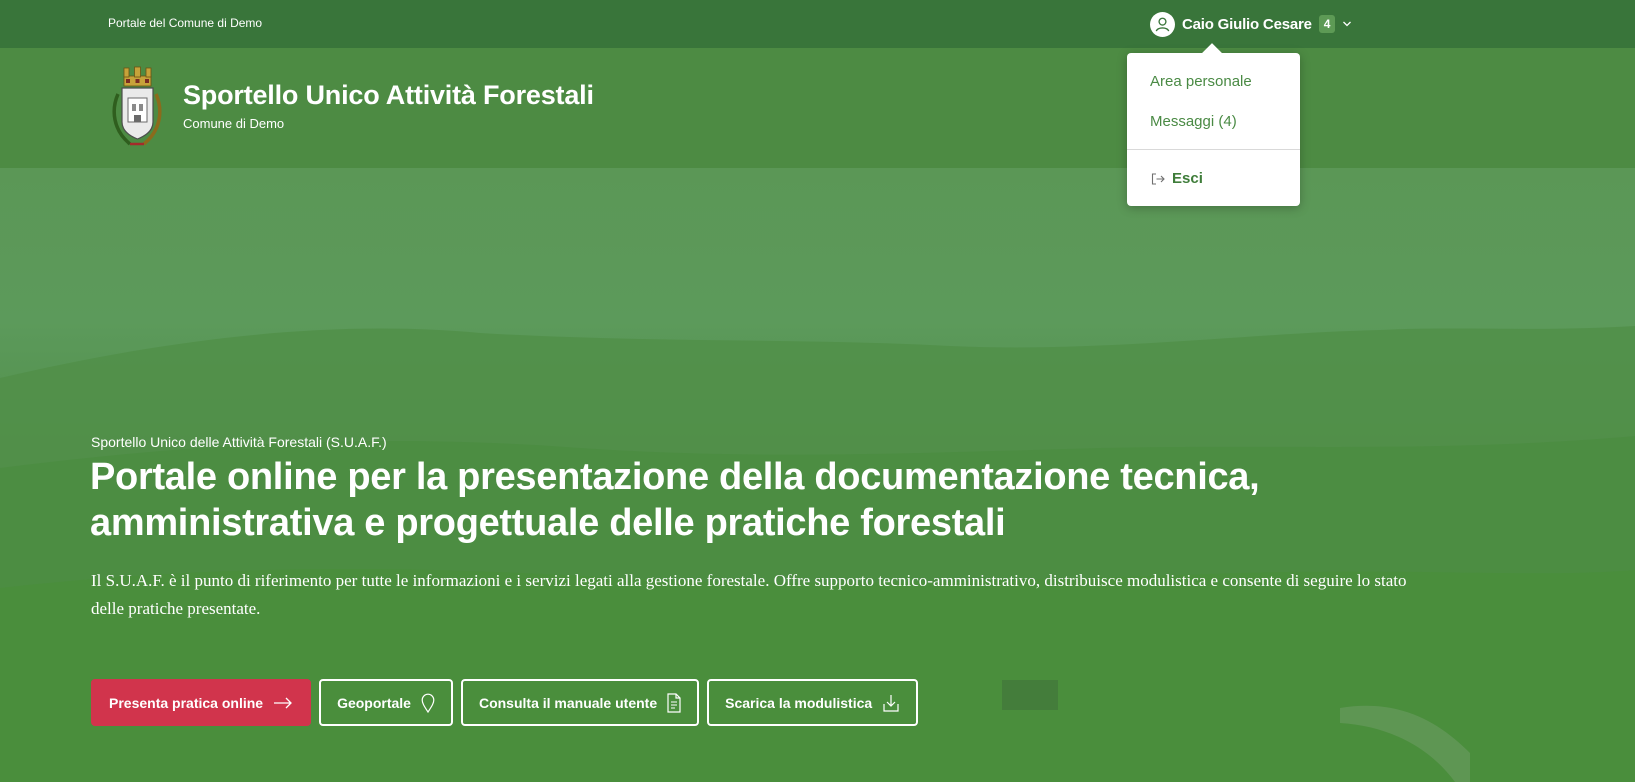  Describe the element at coordinates (1162, 24) in the screenshot. I see `user-icon` at that location.